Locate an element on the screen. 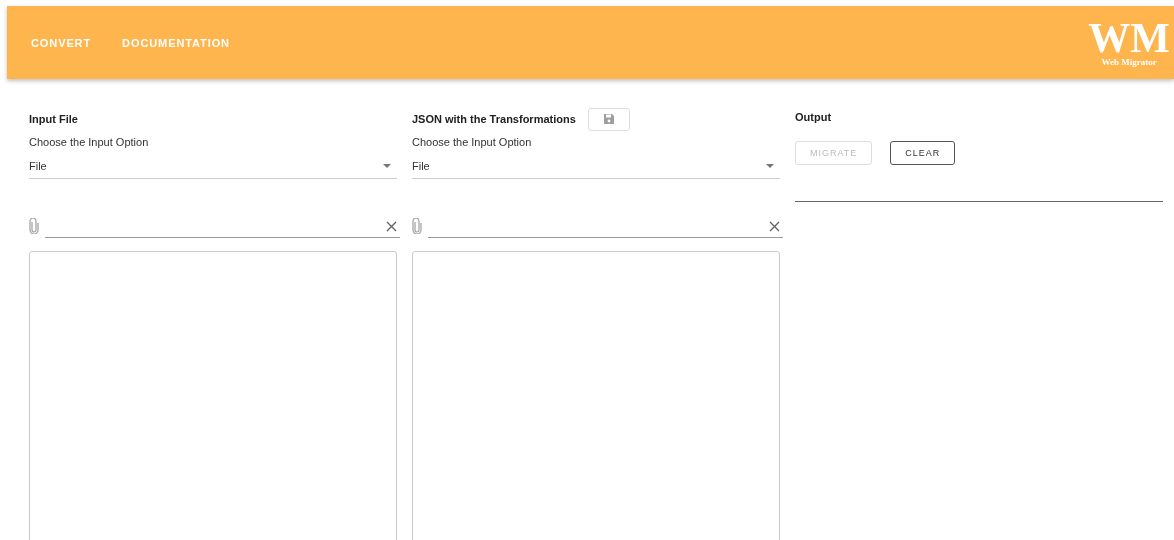 This screenshot has height=540, width=1174. save-button is located at coordinates (608, 119).